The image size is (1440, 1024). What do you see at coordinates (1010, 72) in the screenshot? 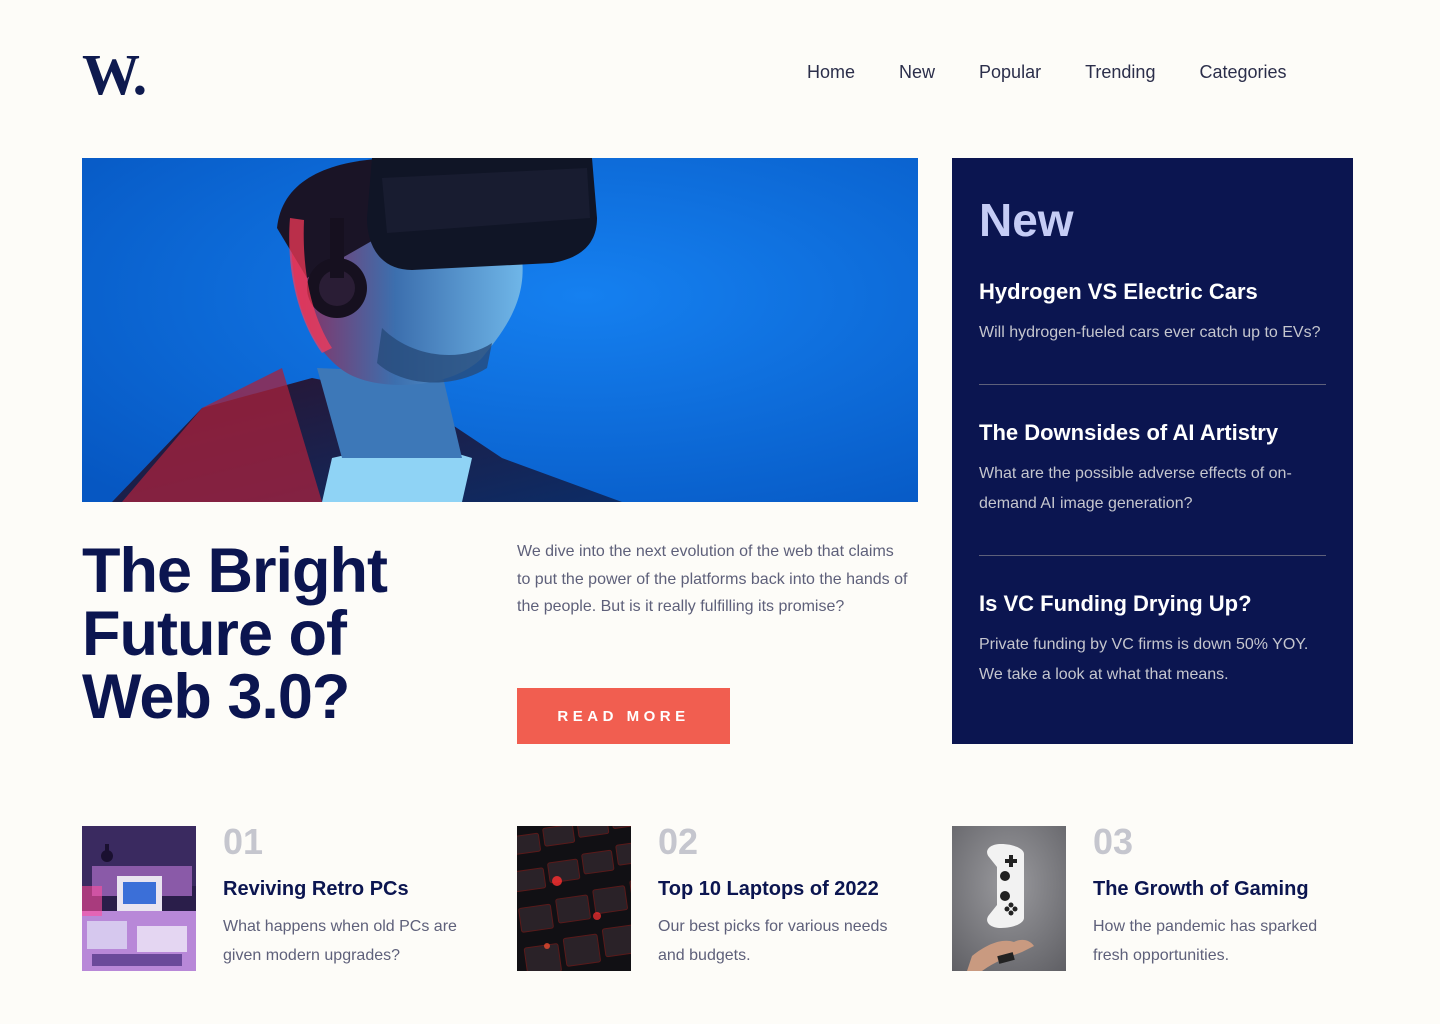
I see `nav-popular: Popular` at bounding box center [1010, 72].